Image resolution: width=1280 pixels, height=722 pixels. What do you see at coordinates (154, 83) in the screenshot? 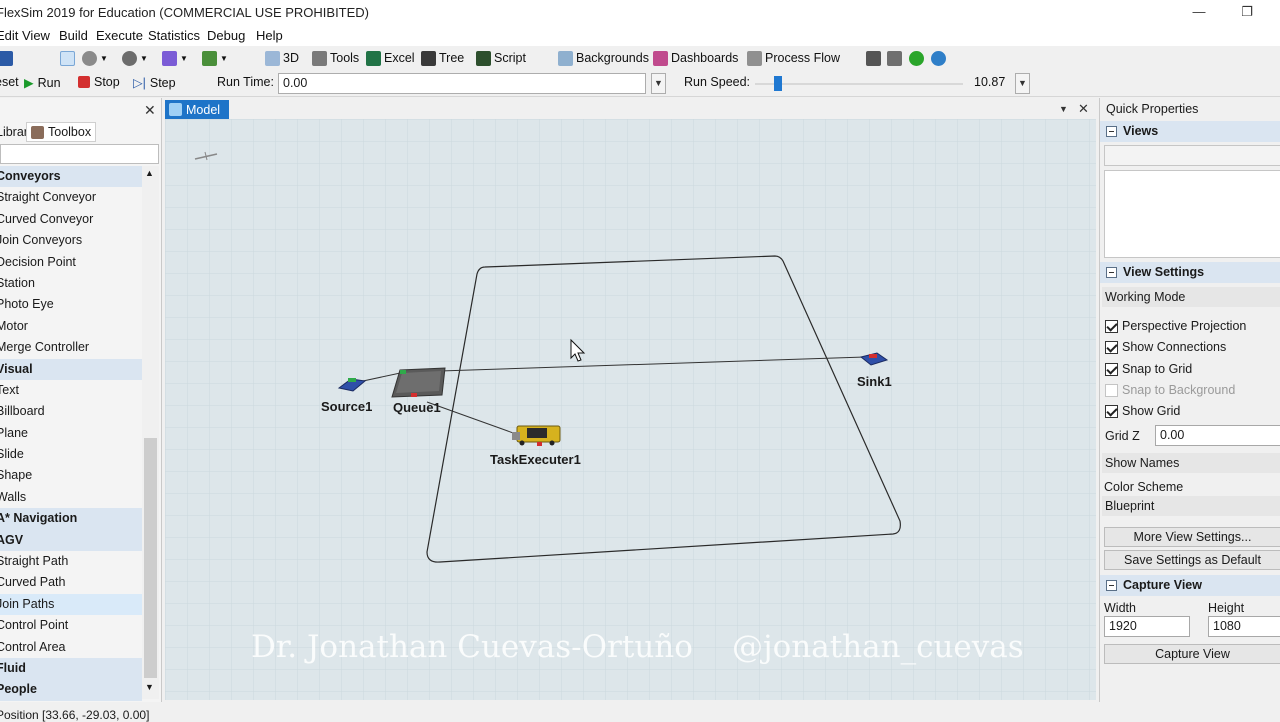
I see `step-button: ▷| Step` at bounding box center [154, 83].